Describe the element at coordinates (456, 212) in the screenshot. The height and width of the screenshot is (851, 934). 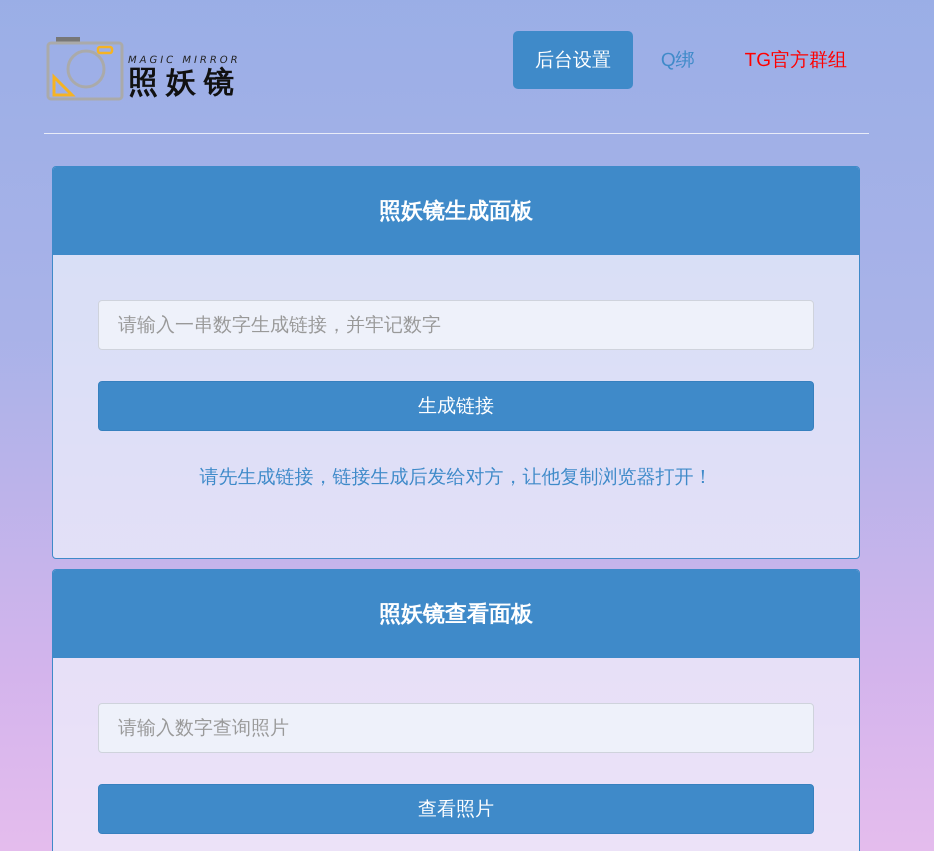
I see `panel-title: 照妖镜生成面板` at that location.